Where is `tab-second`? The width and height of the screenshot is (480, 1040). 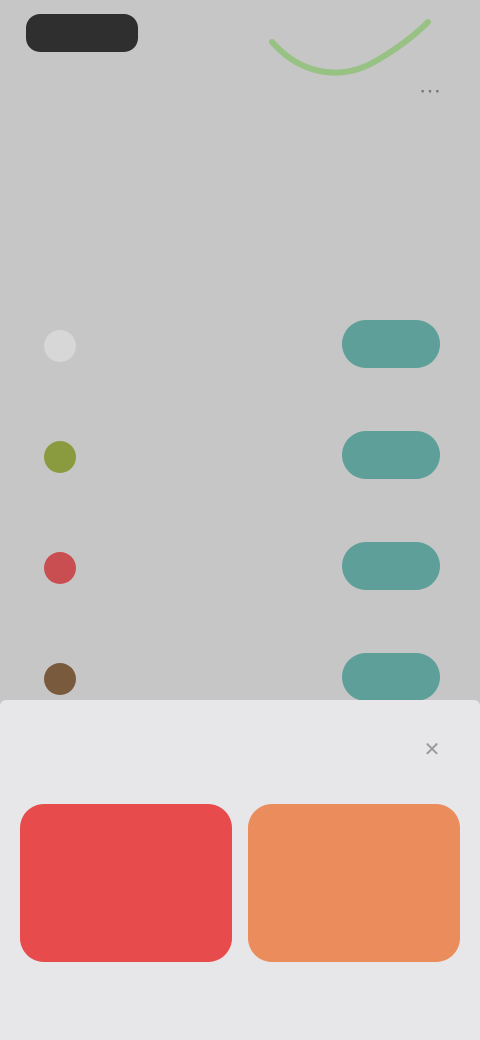 tab-second is located at coordinates (240, 180).